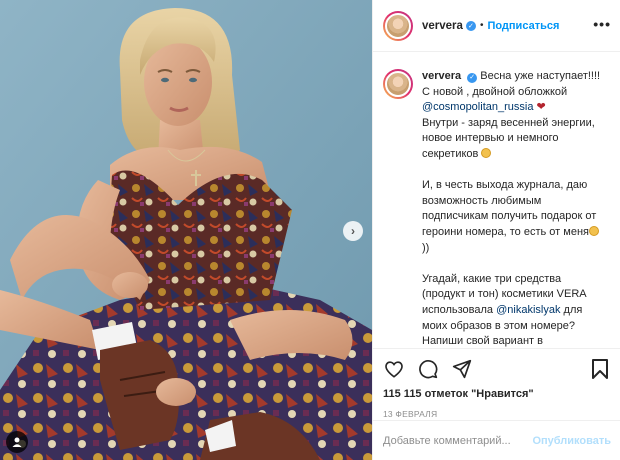 The width and height of the screenshot is (620, 460). I want to click on post-date: 13 ФЕВРАЛЯ, so click(497, 414).